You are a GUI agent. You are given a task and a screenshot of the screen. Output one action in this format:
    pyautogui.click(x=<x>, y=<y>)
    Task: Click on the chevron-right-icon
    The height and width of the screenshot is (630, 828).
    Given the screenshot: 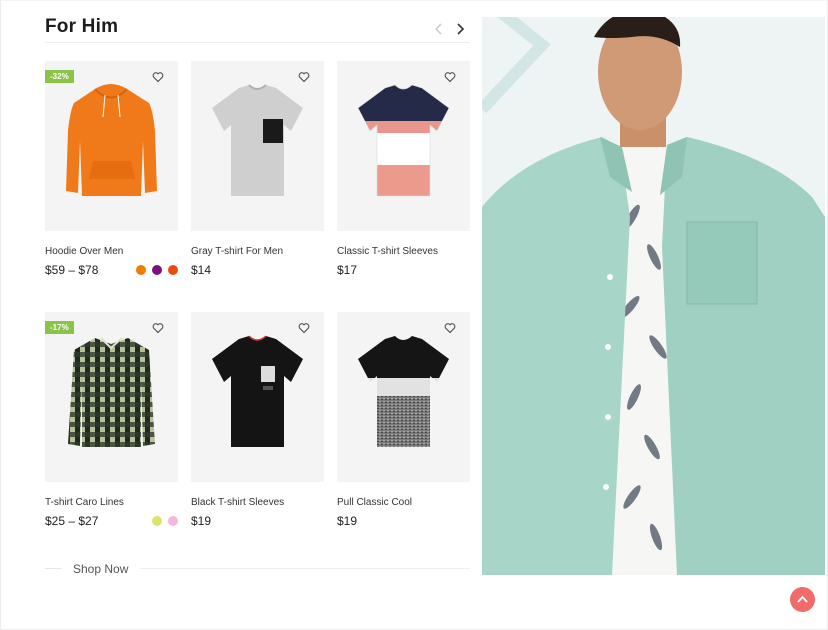 What is the action you would take?
    pyautogui.click(x=460, y=29)
    